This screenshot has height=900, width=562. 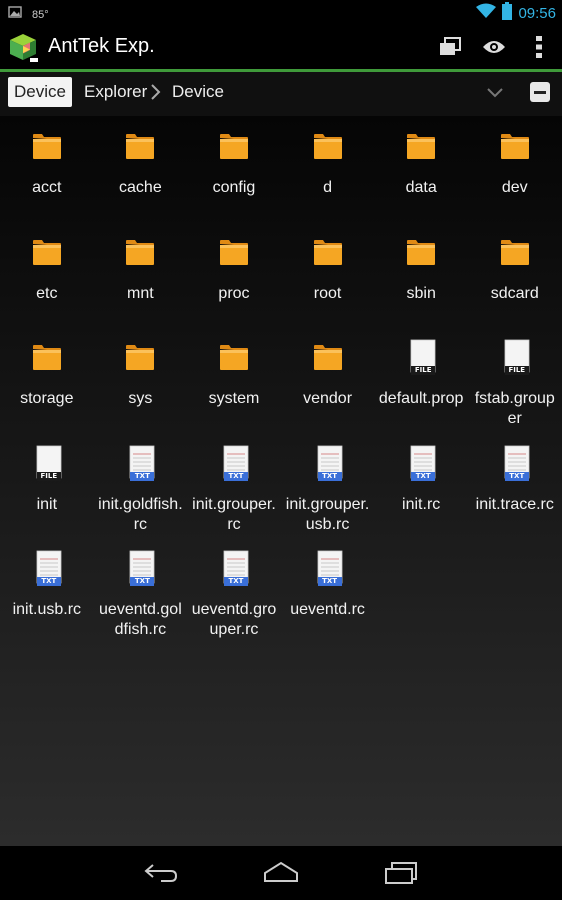 What do you see at coordinates (198, 92) in the screenshot?
I see `breadcrumb-item-device: Device` at bounding box center [198, 92].